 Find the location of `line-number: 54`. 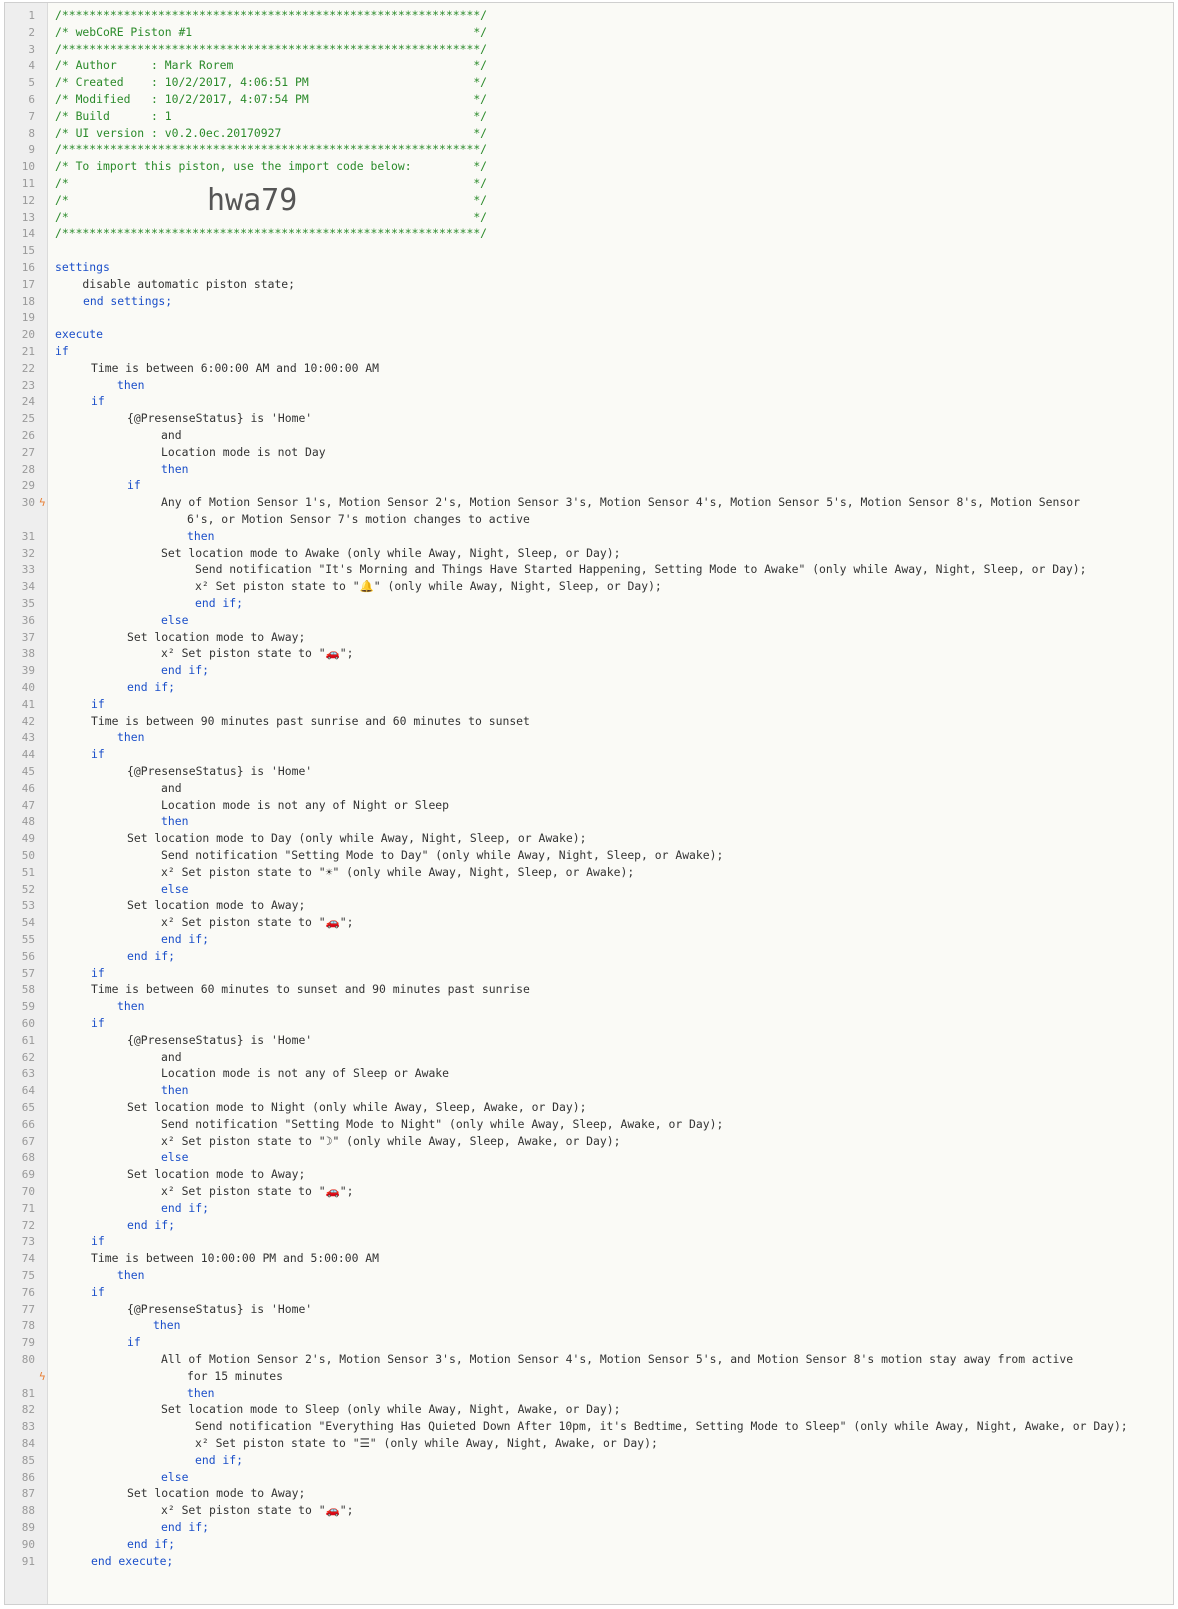

line-number: 54 is located at coordinates (28, 923).